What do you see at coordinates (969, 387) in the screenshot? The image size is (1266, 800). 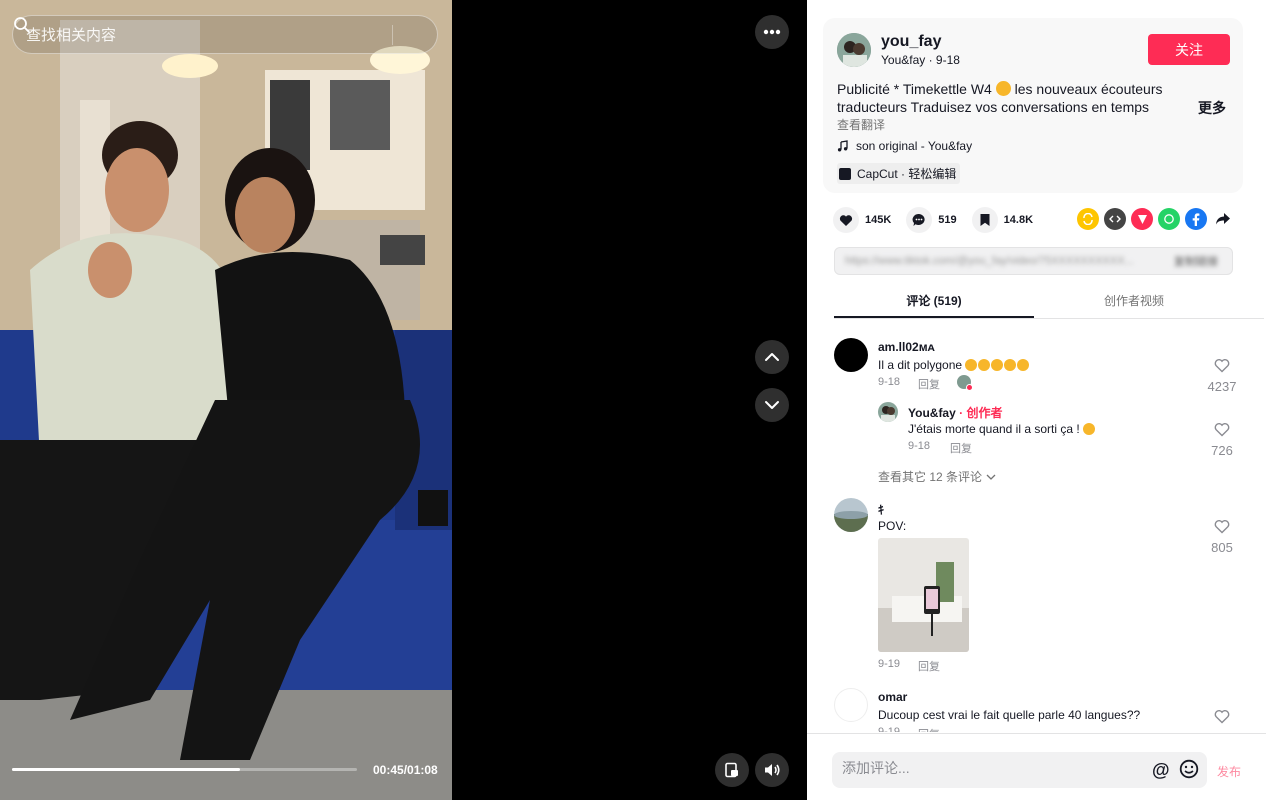 I see `creator-like-heart-icon` at bounding box center [969, 387].